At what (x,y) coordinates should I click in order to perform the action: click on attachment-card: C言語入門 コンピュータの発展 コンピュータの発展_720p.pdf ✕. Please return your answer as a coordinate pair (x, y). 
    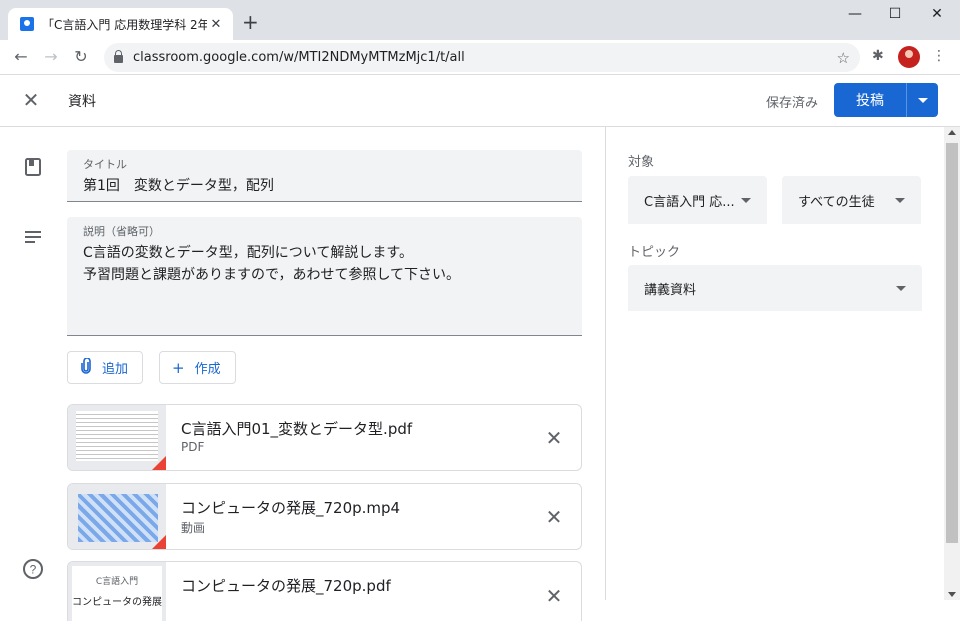
    Looking at the image, I should click on (324, 591).